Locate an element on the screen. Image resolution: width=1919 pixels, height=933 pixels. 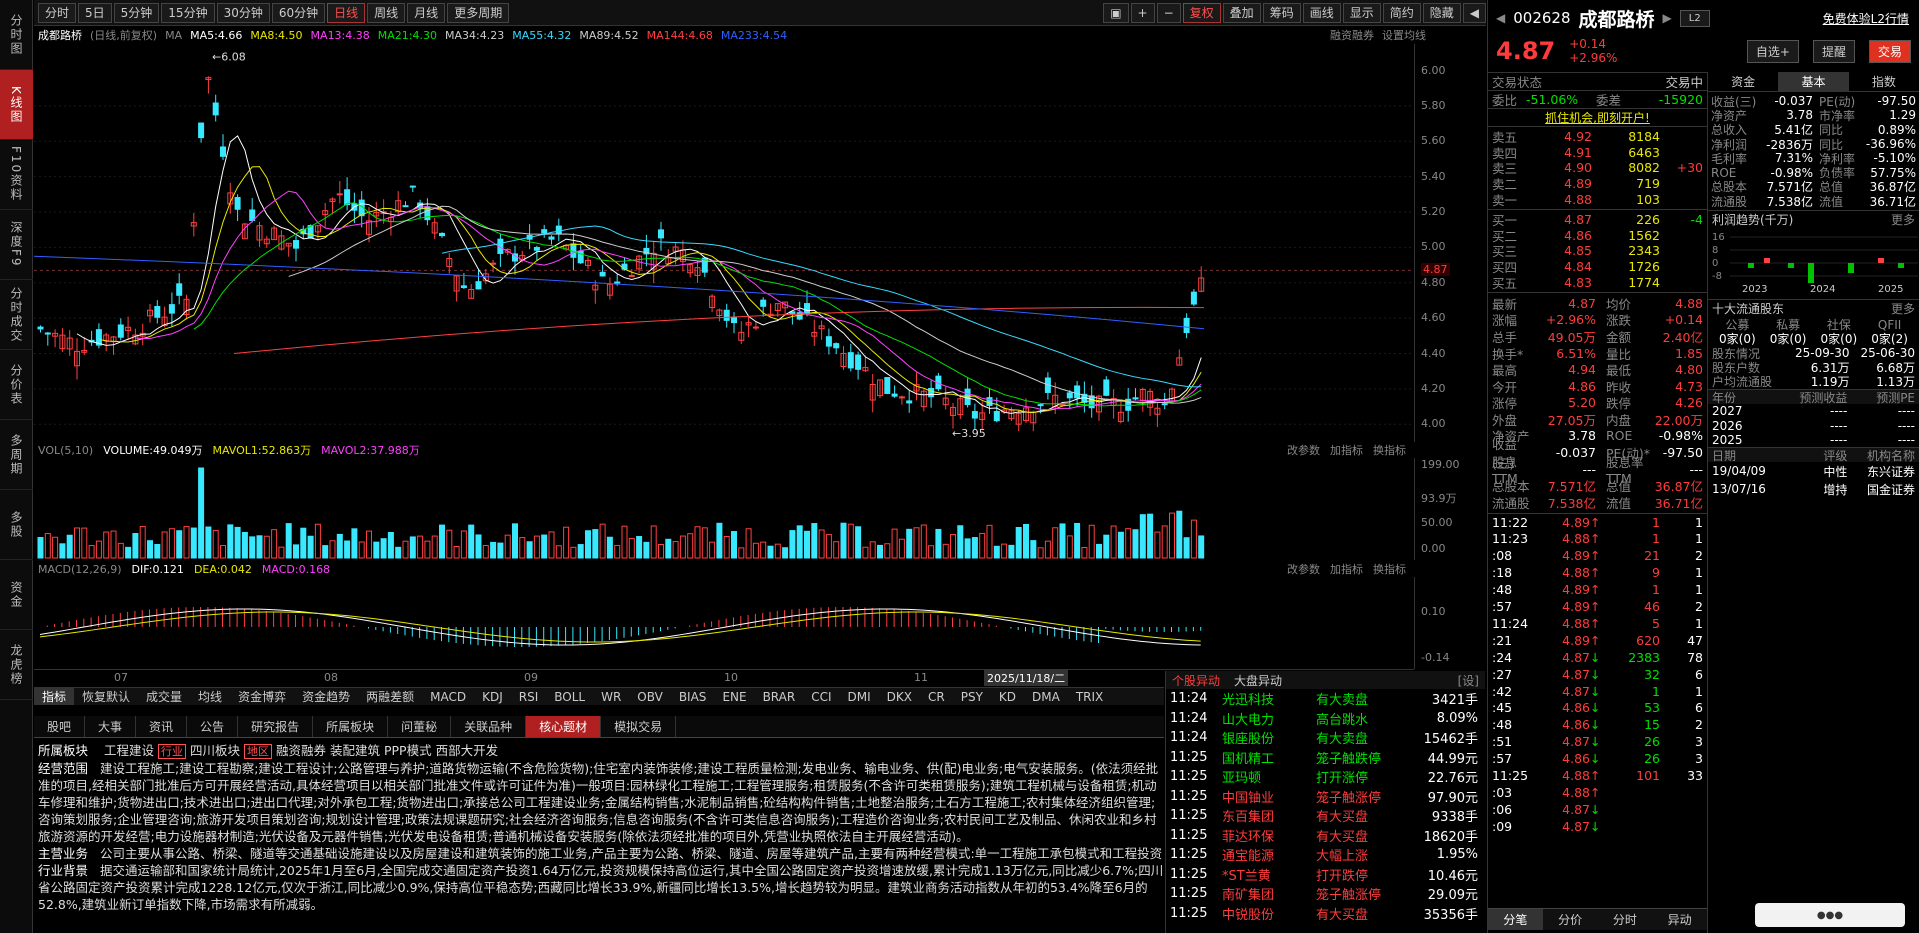
indicator-tab: RSI is located at coordinates (529, 696).